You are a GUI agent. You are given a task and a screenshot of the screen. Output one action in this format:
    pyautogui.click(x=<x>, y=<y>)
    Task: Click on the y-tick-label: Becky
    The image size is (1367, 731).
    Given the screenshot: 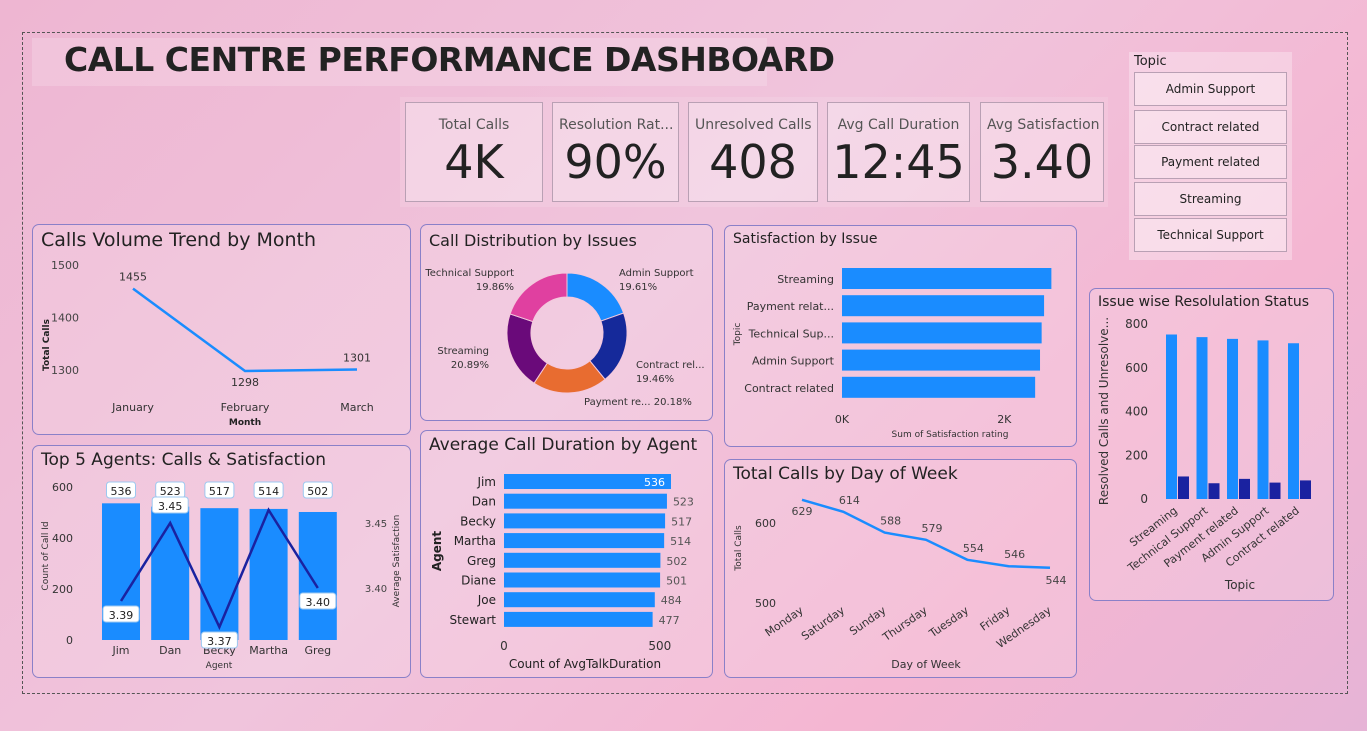 What is the action you would take?
    pyautogui.click(x=478, y=521)
    